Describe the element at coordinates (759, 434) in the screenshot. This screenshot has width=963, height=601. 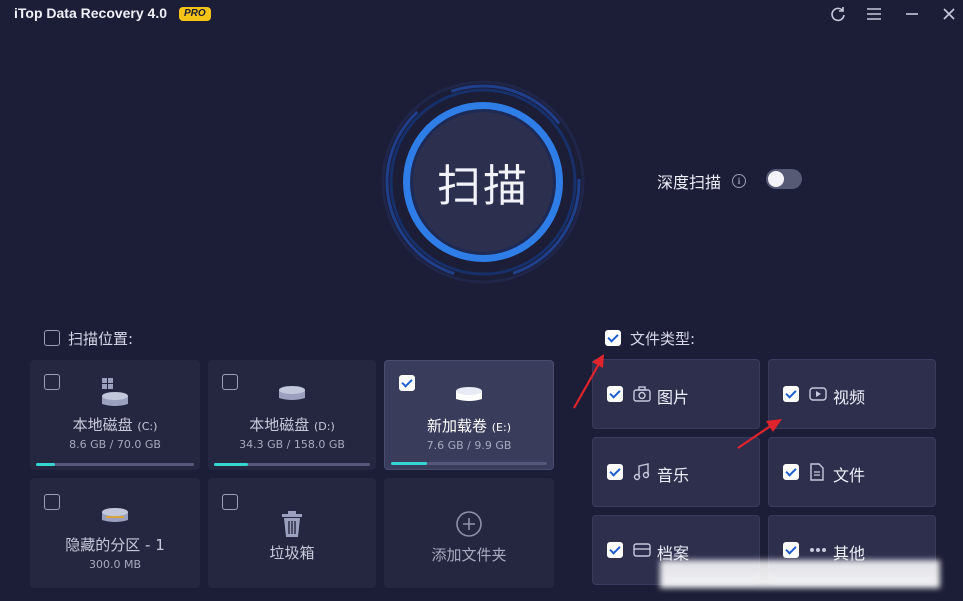
I see `arrow-to-video` at that location.